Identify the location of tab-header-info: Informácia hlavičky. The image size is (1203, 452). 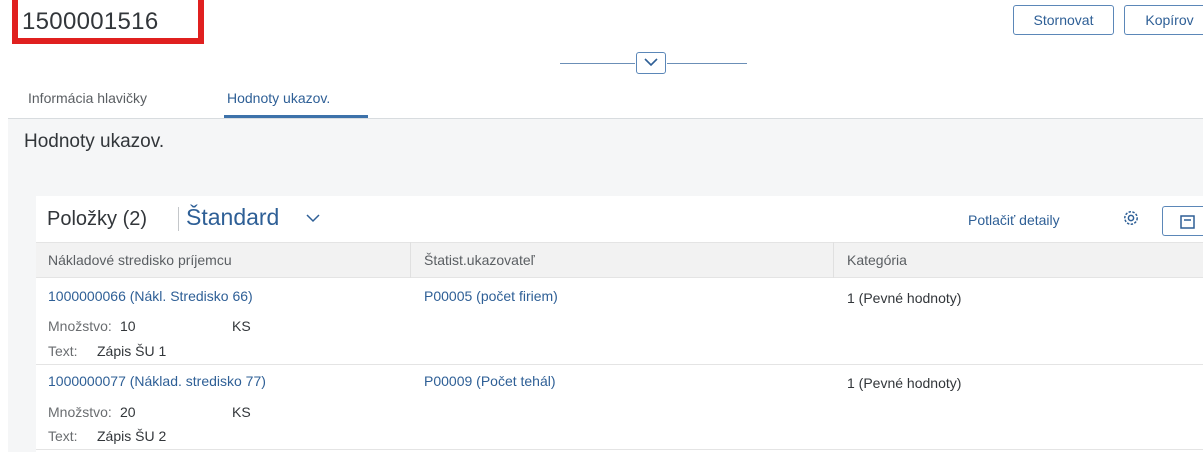
(87, 98).